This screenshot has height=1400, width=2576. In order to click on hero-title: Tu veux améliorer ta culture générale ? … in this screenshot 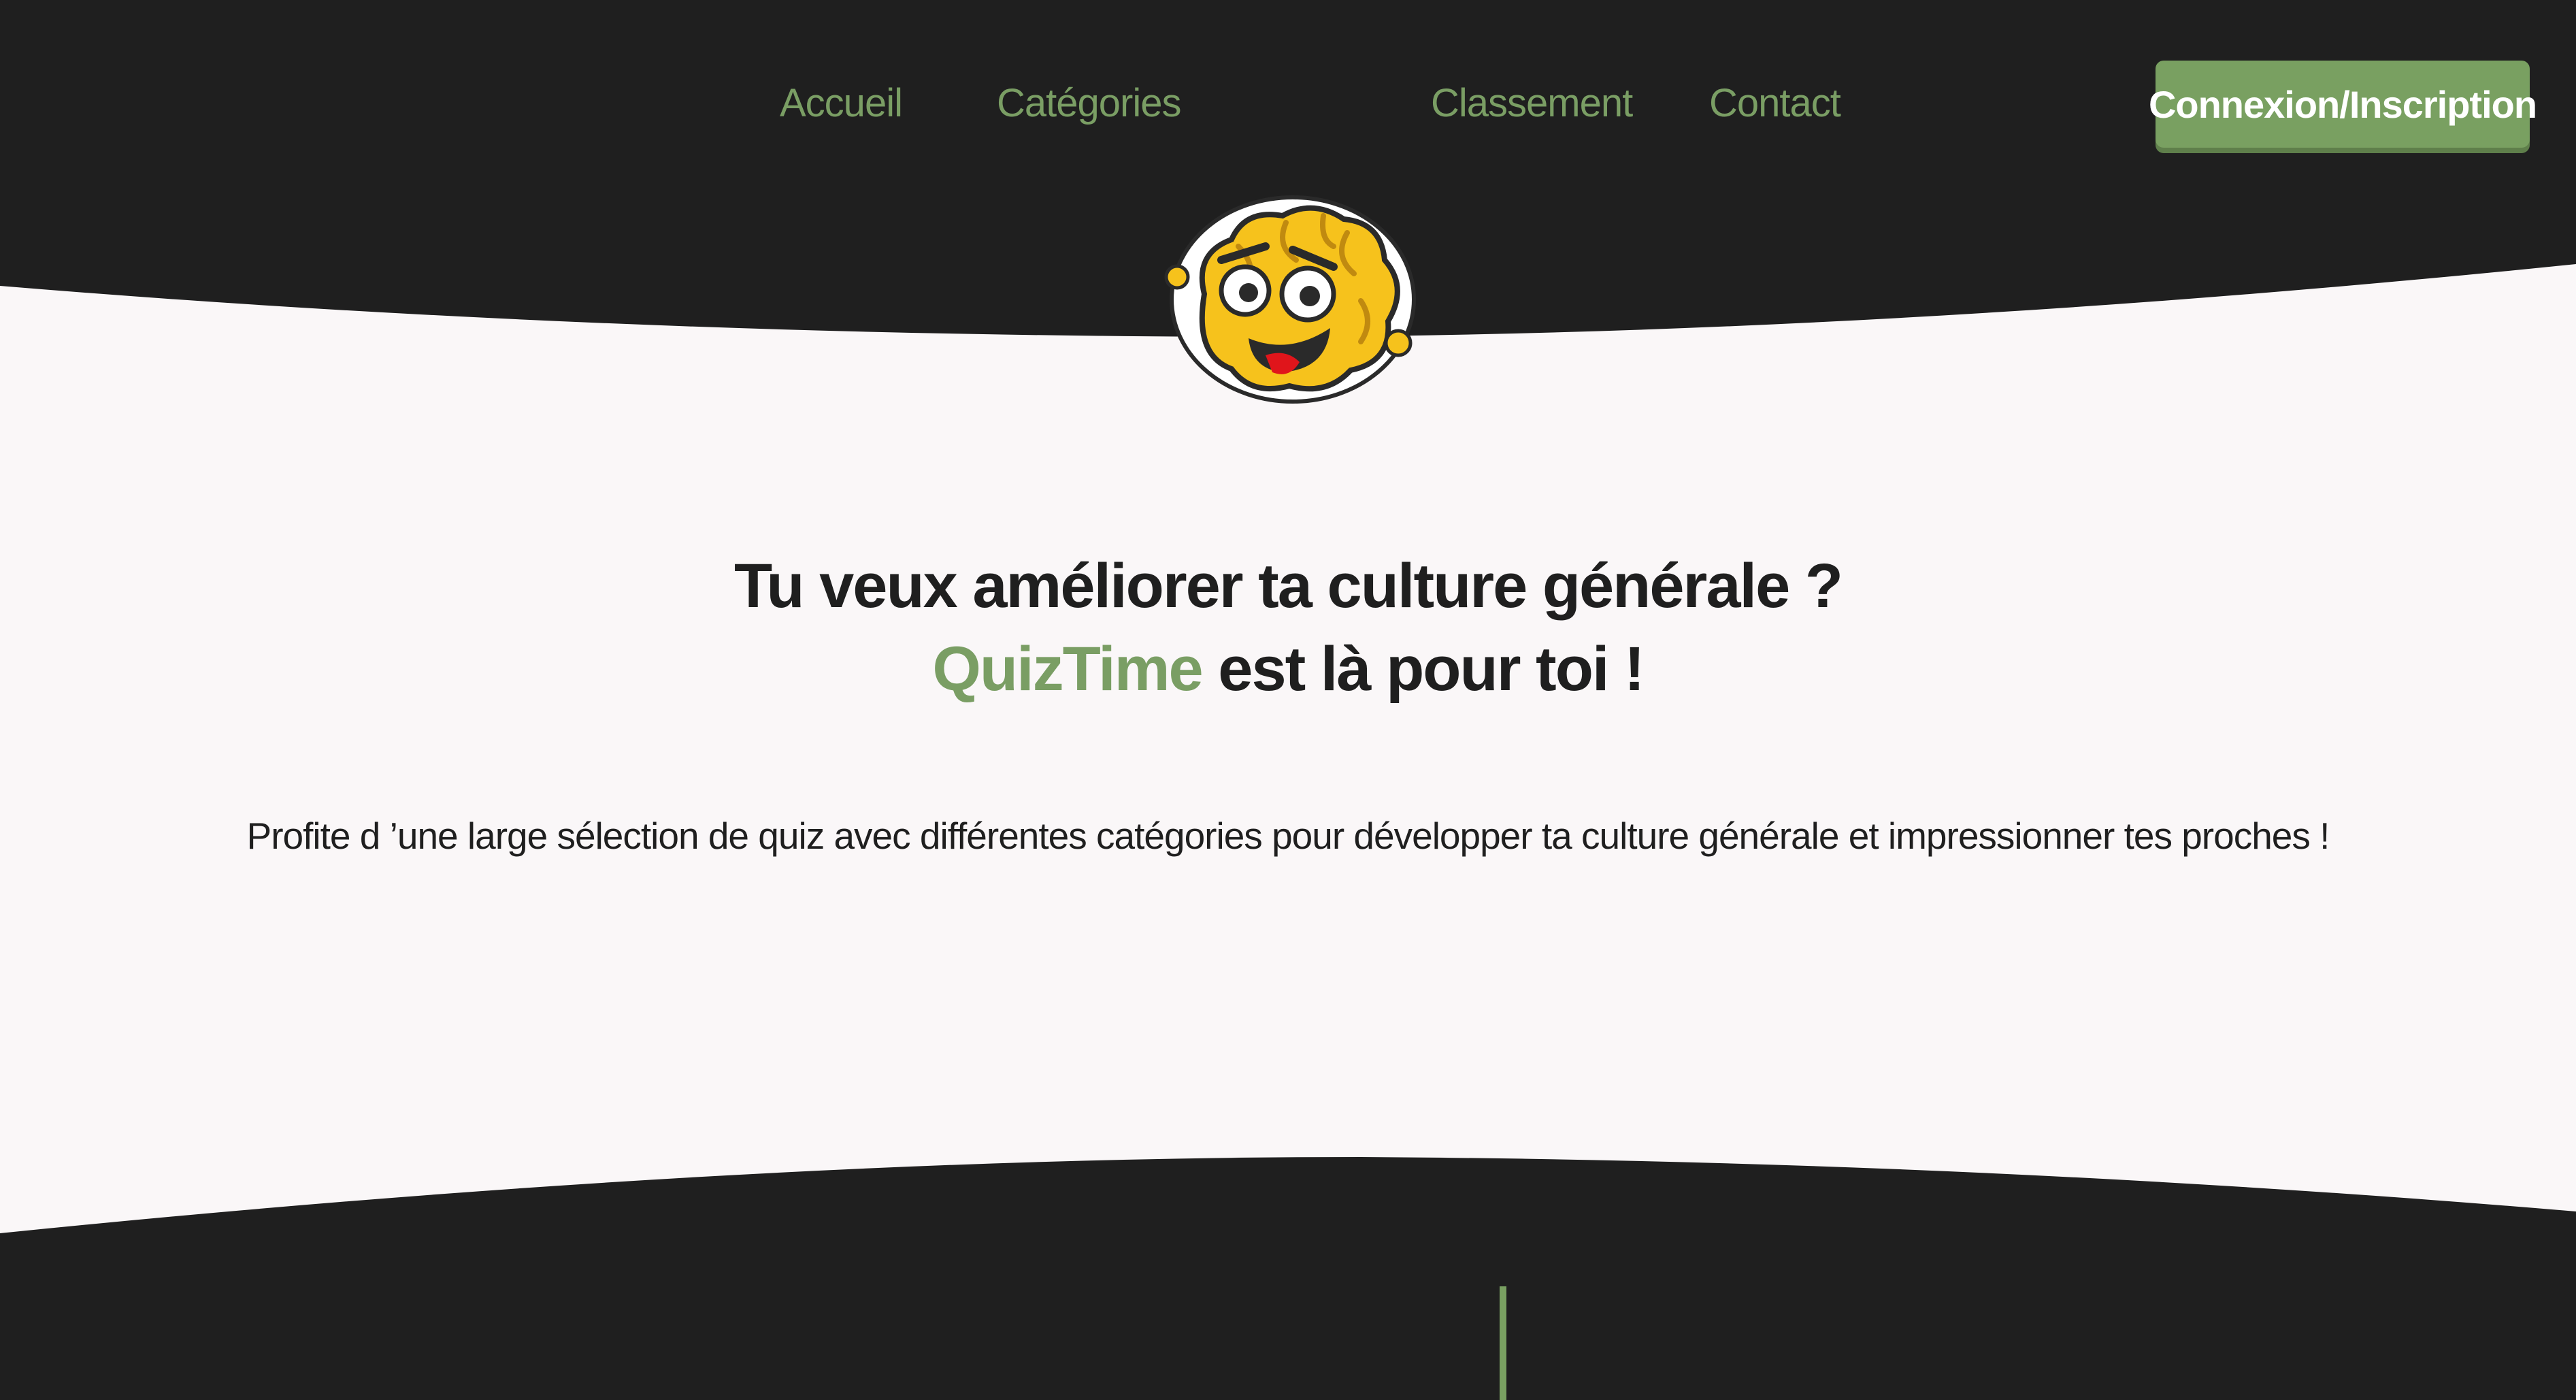, I will do `click(1288, 627)`.